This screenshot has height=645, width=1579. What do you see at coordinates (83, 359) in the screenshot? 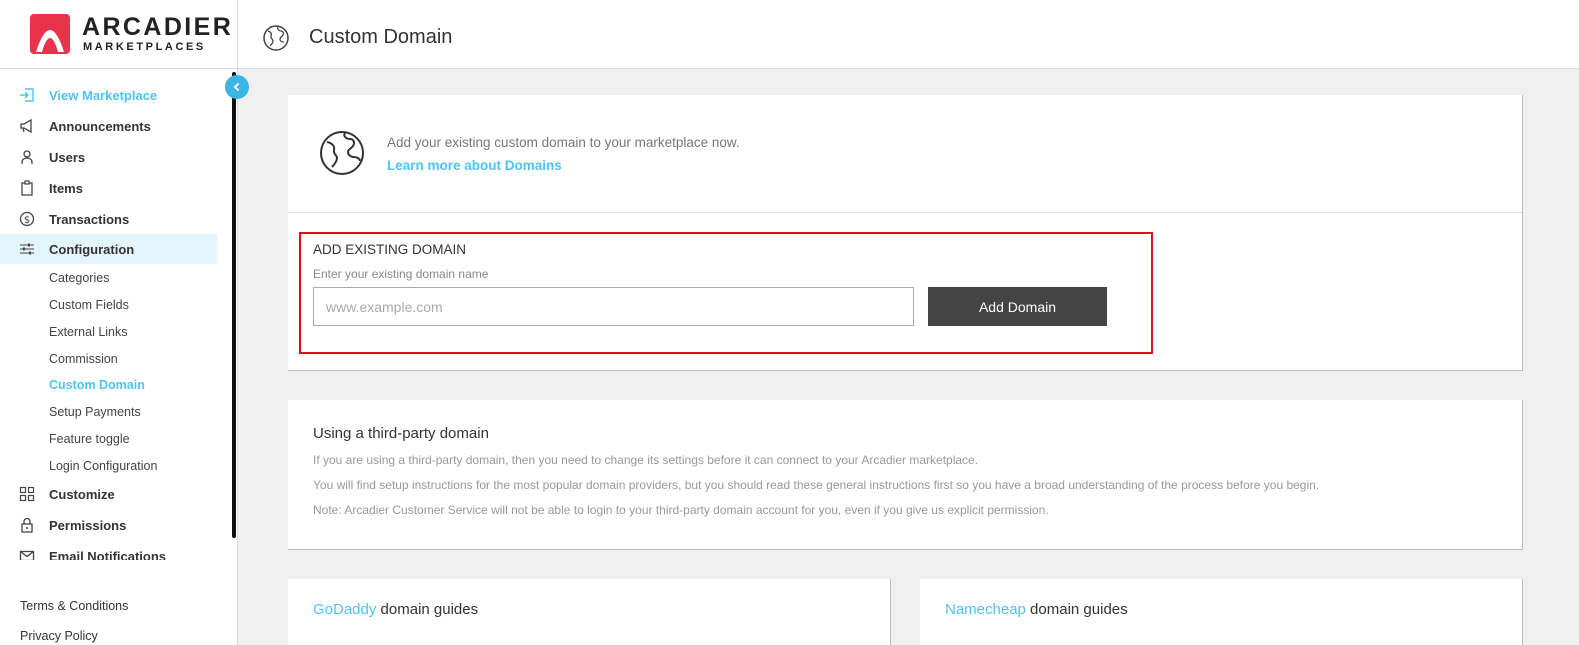
I see `sidebar-subitem-commission: Commission` at bounding box center [83, 359].